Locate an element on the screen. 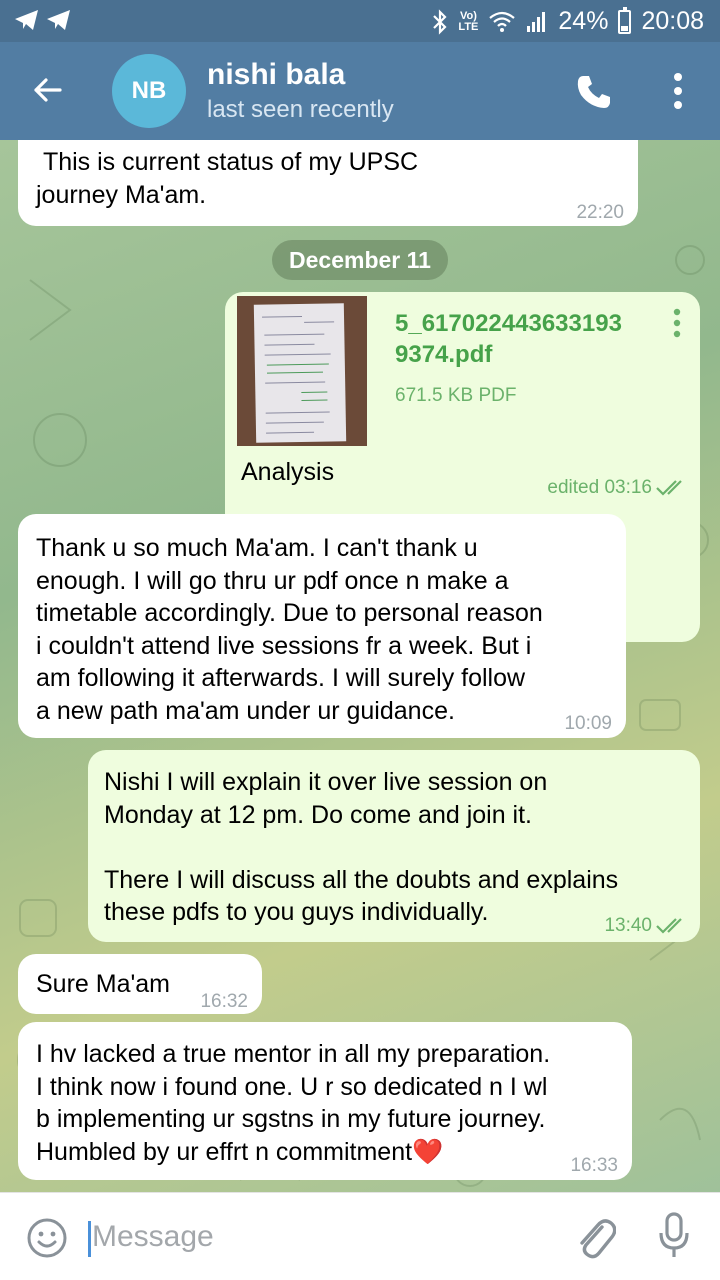  volte-indicator: Vo) LTE is located at coordinates (468, 21).